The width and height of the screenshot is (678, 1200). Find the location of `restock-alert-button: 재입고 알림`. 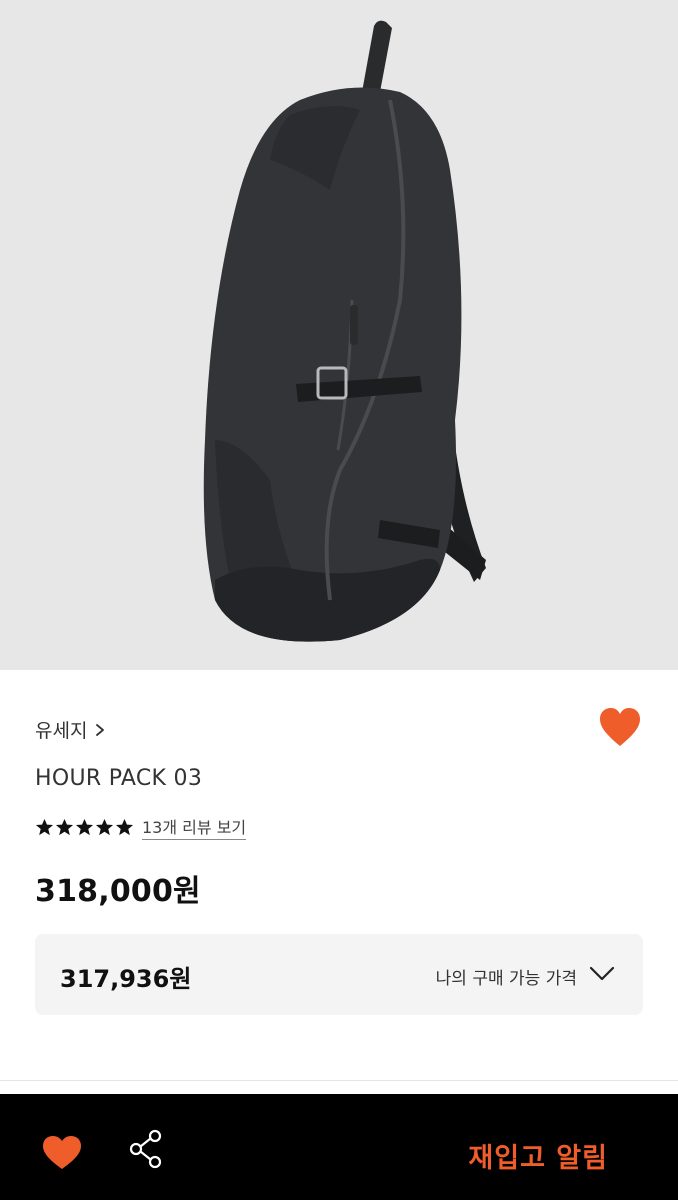

restock-alert-button: 재입고 알림 is located at coordinates (538, 1155).